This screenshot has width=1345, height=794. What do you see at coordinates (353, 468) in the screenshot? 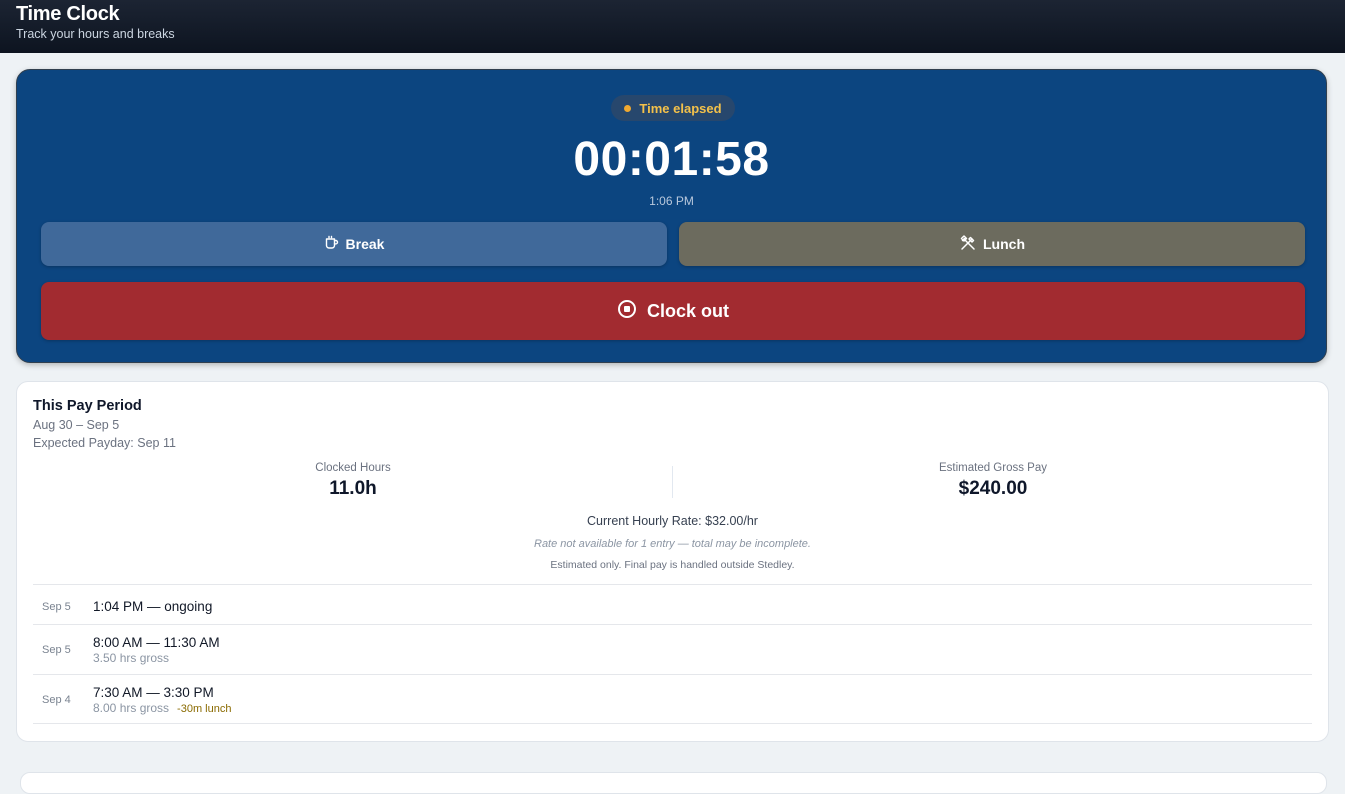
I see `clocked-hours-label: Clocked Hours` at bounding box center [353, 468].